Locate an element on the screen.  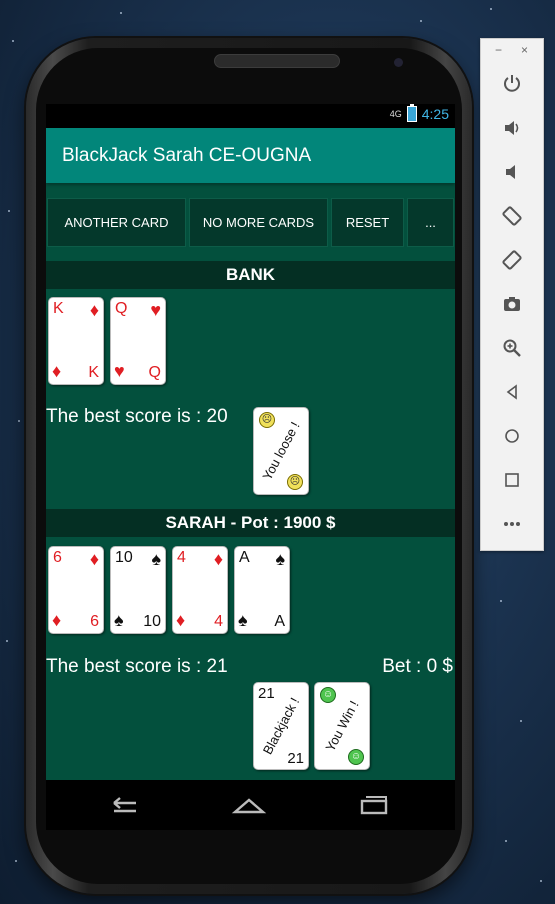
playing-card: 6 ♦ ♦ 6 is located at coordinates (76, 590).